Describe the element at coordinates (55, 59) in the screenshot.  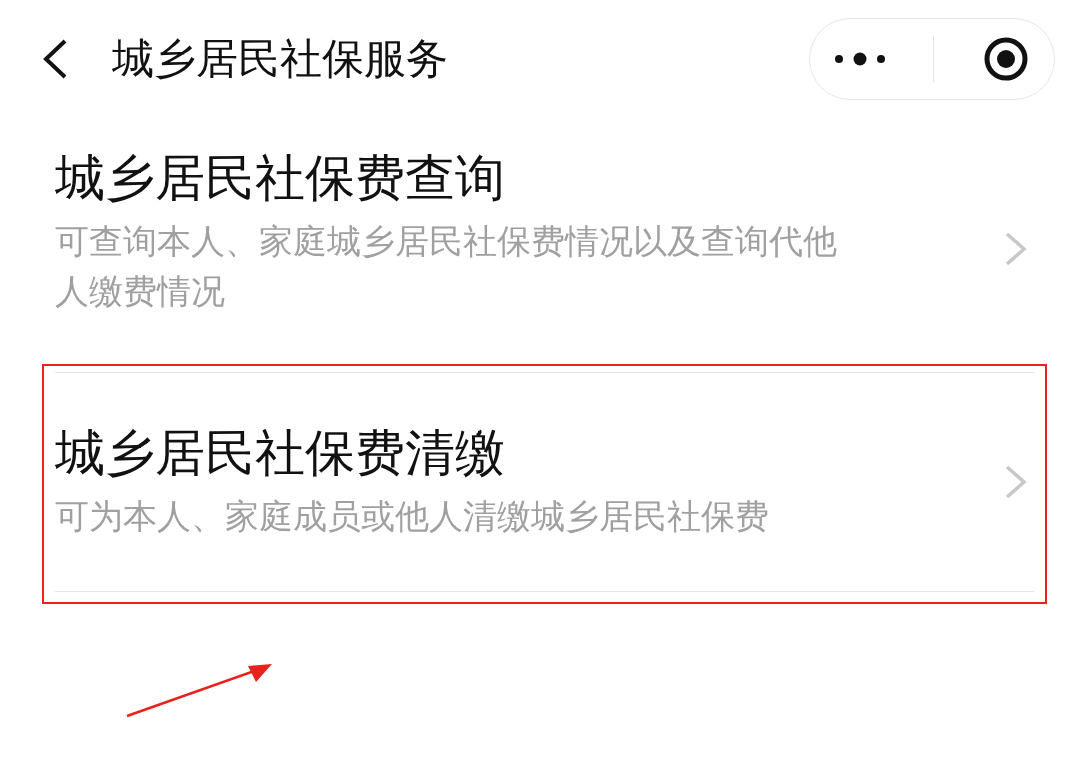
I see `back-icon` at that location.